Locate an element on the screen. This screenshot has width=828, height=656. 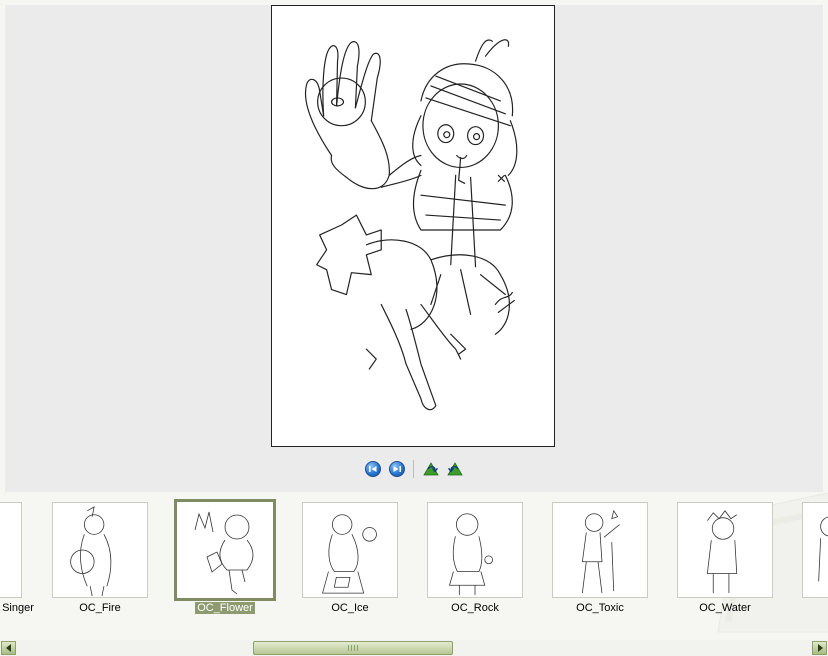
thumbnail-label: OC_Water is located at coordinates (725, 608).